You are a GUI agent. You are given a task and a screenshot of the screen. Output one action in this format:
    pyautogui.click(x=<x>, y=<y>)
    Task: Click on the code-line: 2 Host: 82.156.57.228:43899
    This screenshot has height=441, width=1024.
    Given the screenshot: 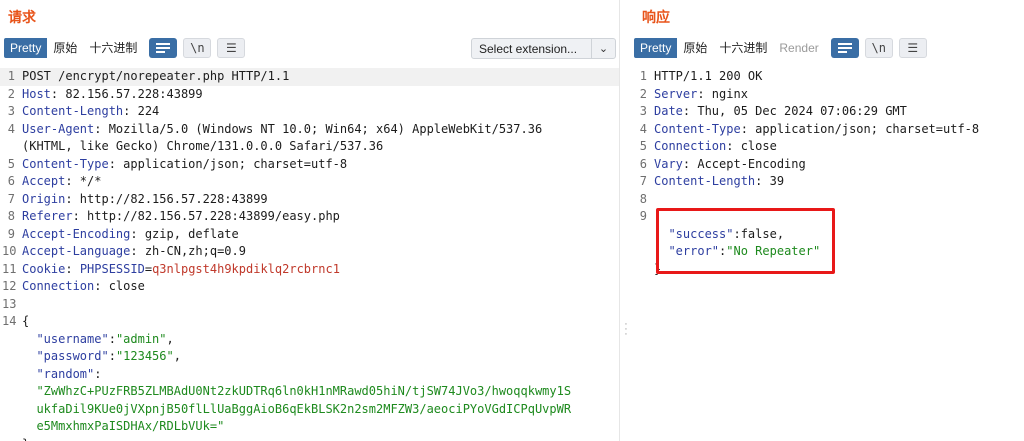 What is the action you would take?
    pyautogui.click(x=309, y=95)
    